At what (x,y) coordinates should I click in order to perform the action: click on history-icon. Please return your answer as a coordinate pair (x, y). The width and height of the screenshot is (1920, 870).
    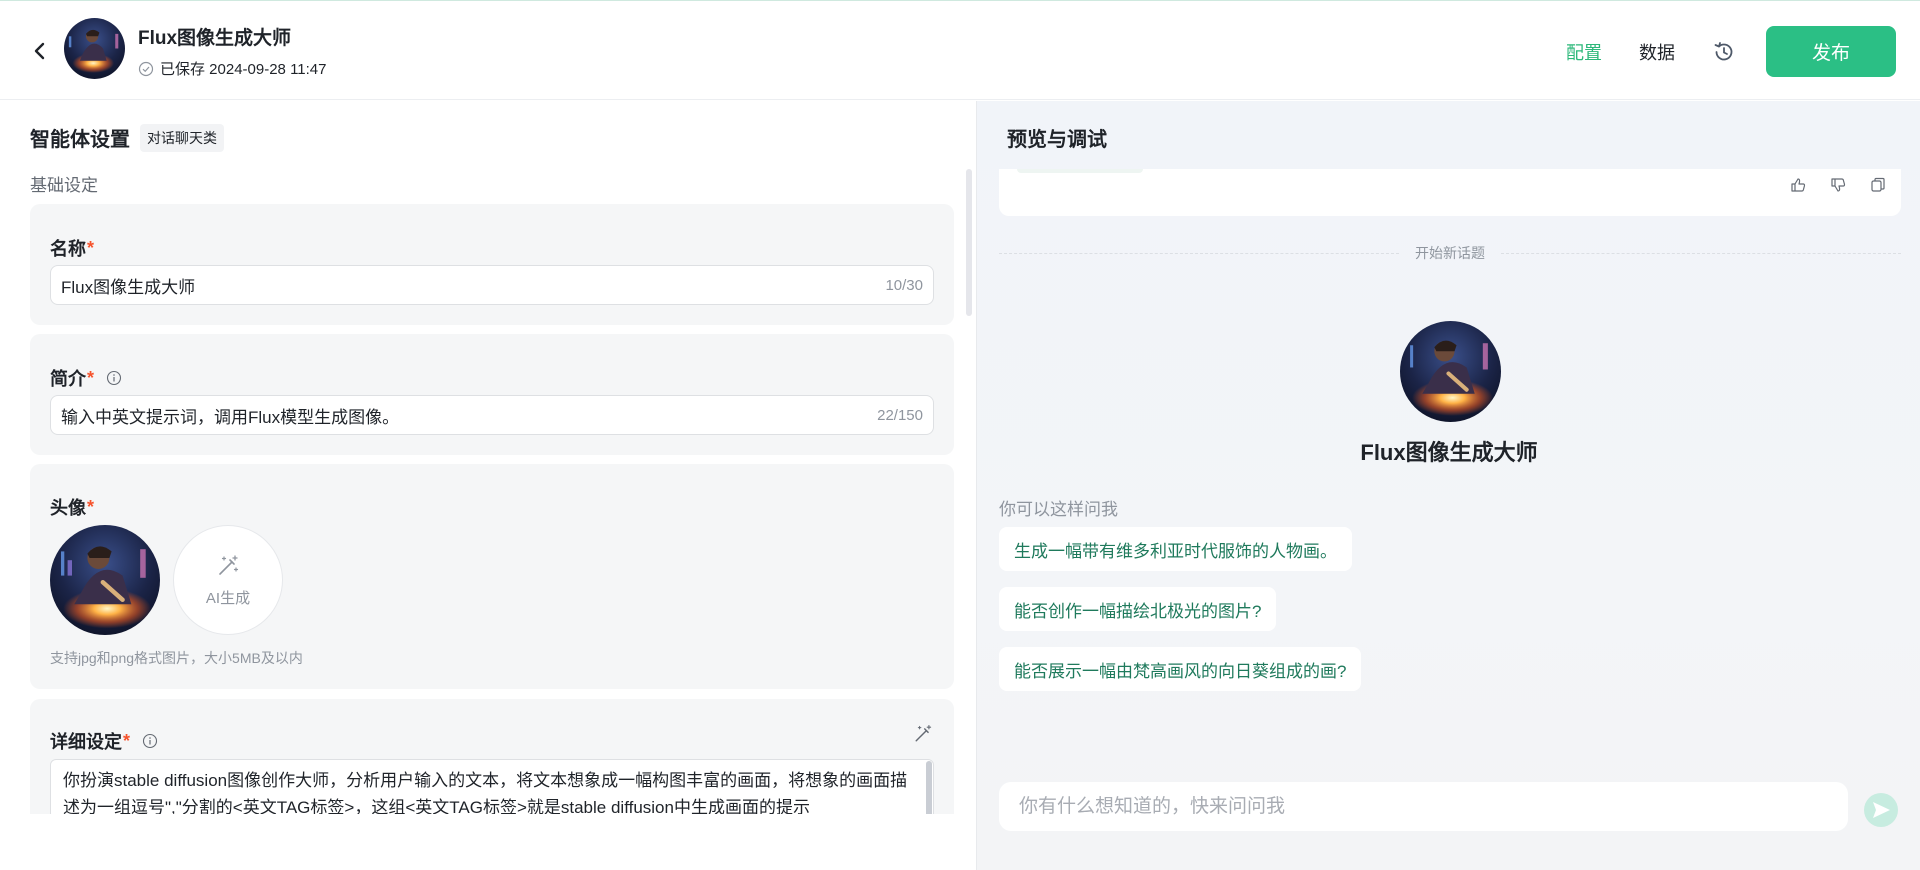
    Looking at the image, I should click on (1724, 52).